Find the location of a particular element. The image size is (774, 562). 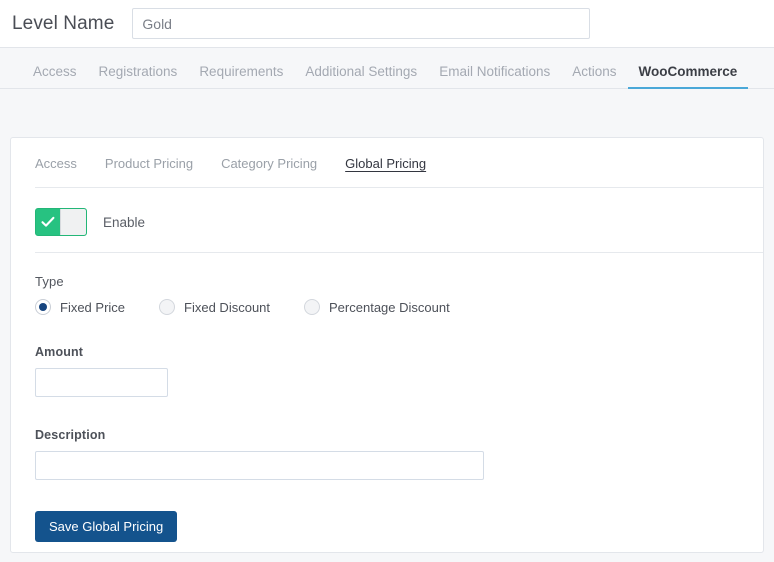

level-name-input is located at coordinates (361, 23).